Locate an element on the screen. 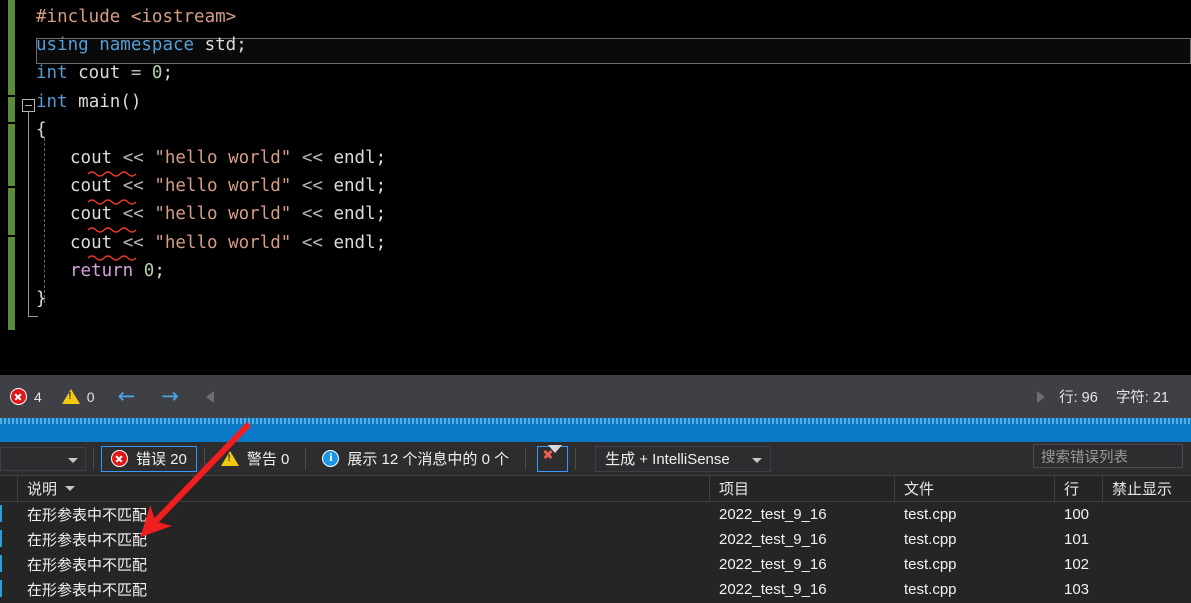 The image size is (1191, 603). code-token: } is located at coordinates (41, 298).